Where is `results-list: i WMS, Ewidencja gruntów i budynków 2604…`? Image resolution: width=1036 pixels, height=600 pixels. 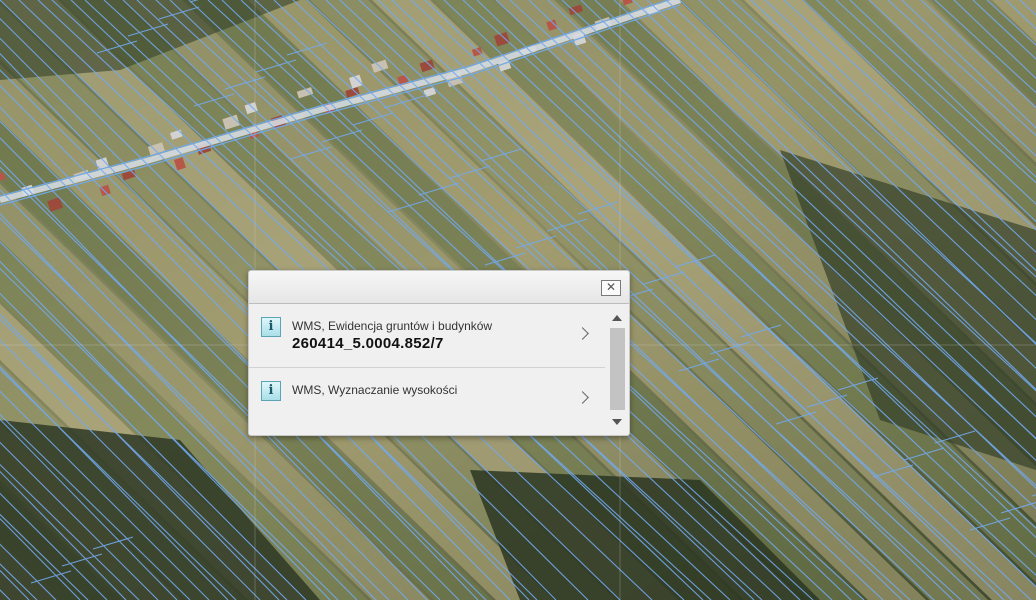 results-list: i WMS, Ewidencja gruntów i budynków 2604… is located at coordinates (427, 369).